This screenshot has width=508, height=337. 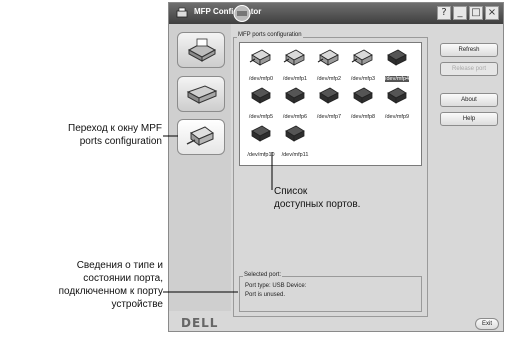 What do you see at coordinates (218, 214) in the screenshot?
I see `callout-lines` at bounding box center [218, 214].